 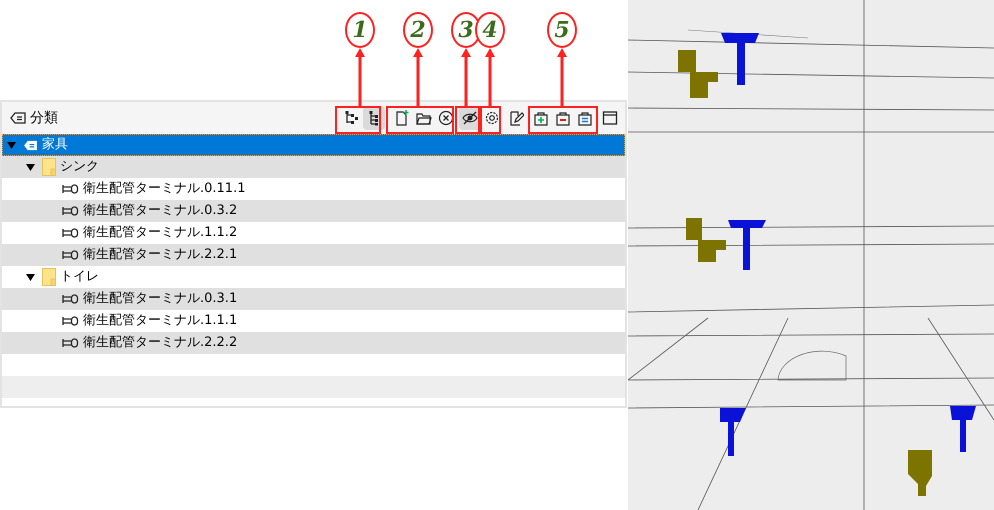 I want to click on tree-item-label: シンク, so click(x=79, y=167).